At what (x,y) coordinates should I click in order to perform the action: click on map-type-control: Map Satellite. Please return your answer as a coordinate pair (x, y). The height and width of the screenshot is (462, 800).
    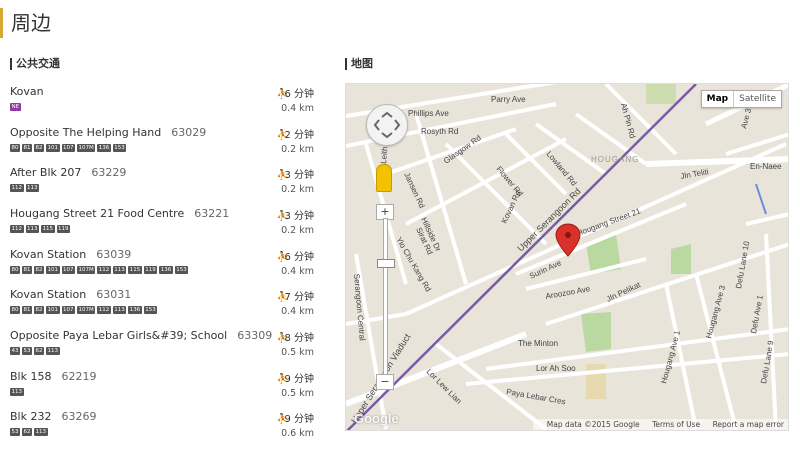
    Looking at the image, I should click on (741, 99).